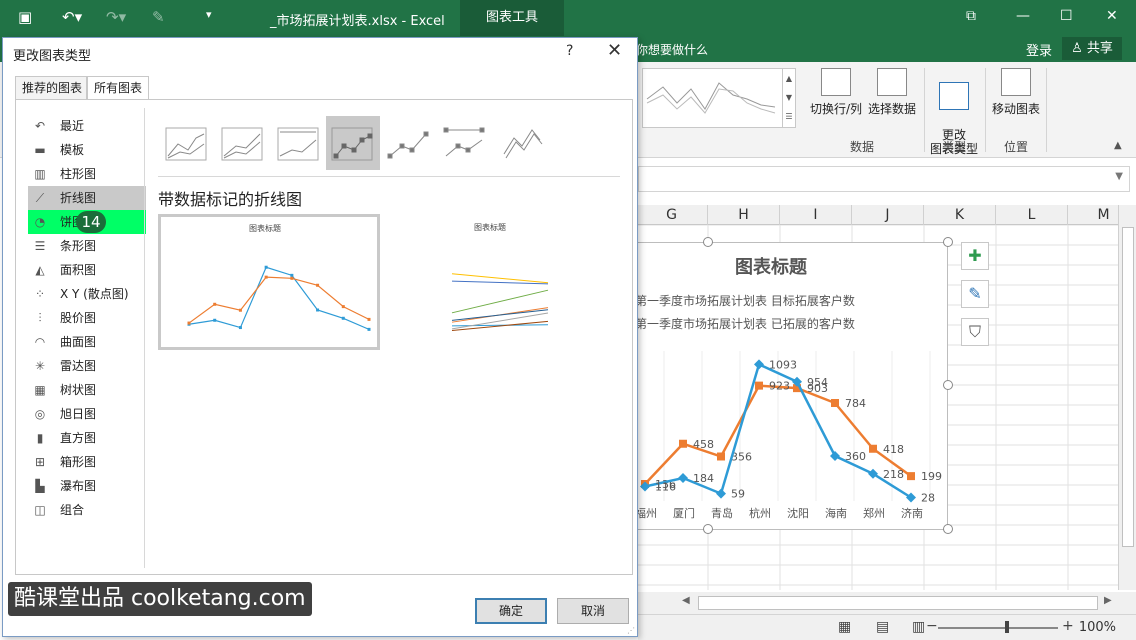  Describe the element at coordinates (975, 332) in the screenshot. I see `chart-filter-icon: ⛉` at that location.